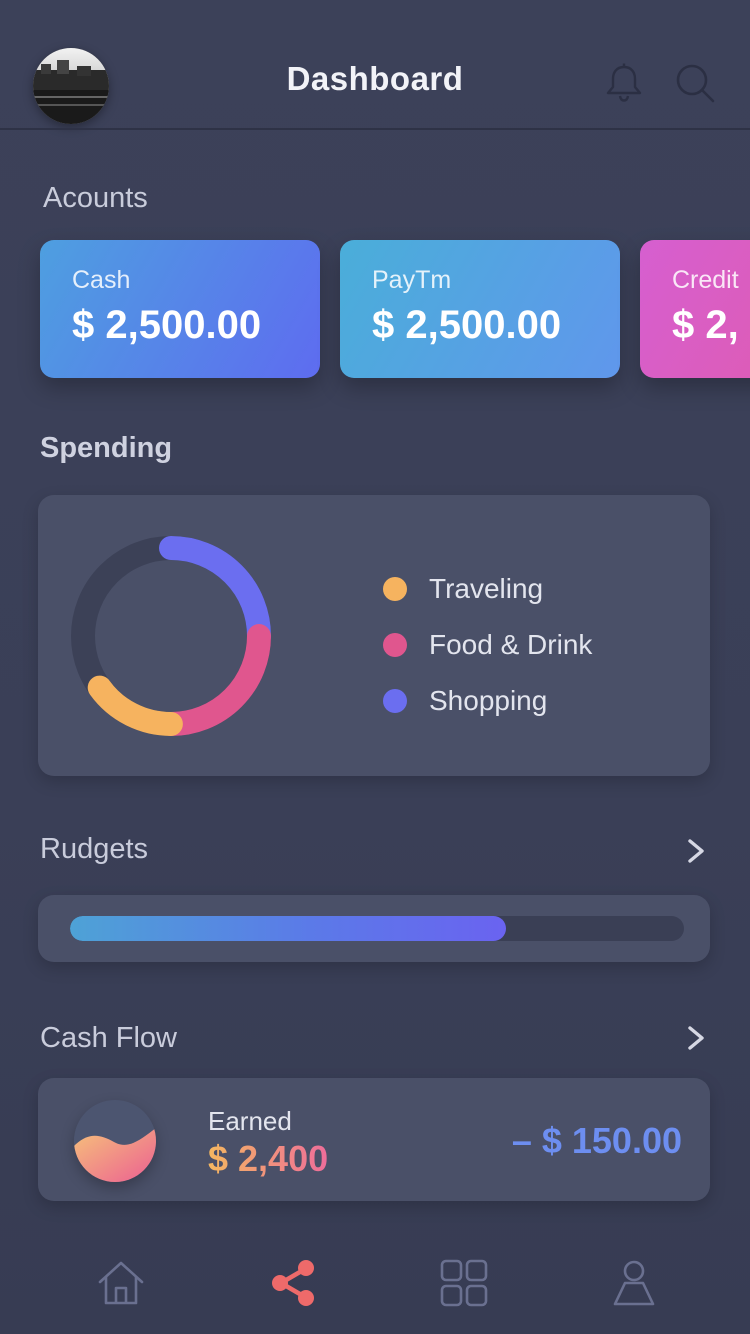 This screenshot has height=1334, width=750. Describe the element at coordinates (624, 83) in the screenshot. I see `bell-icon` at that location.